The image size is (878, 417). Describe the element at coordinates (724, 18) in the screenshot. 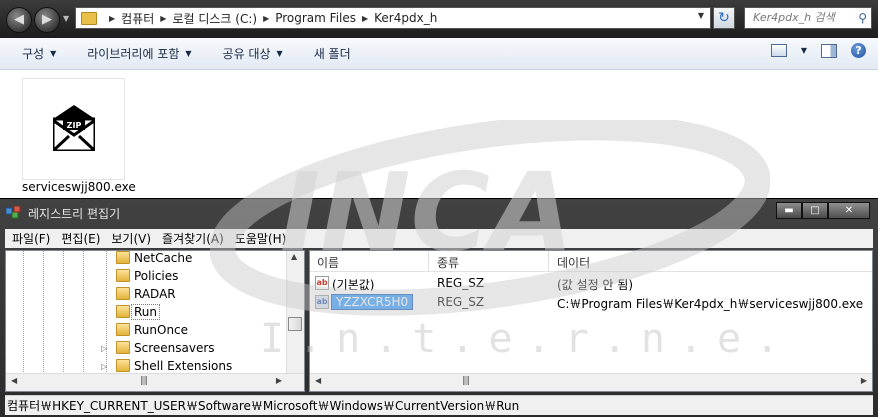

I see `refresh-button: ↻` at that location.